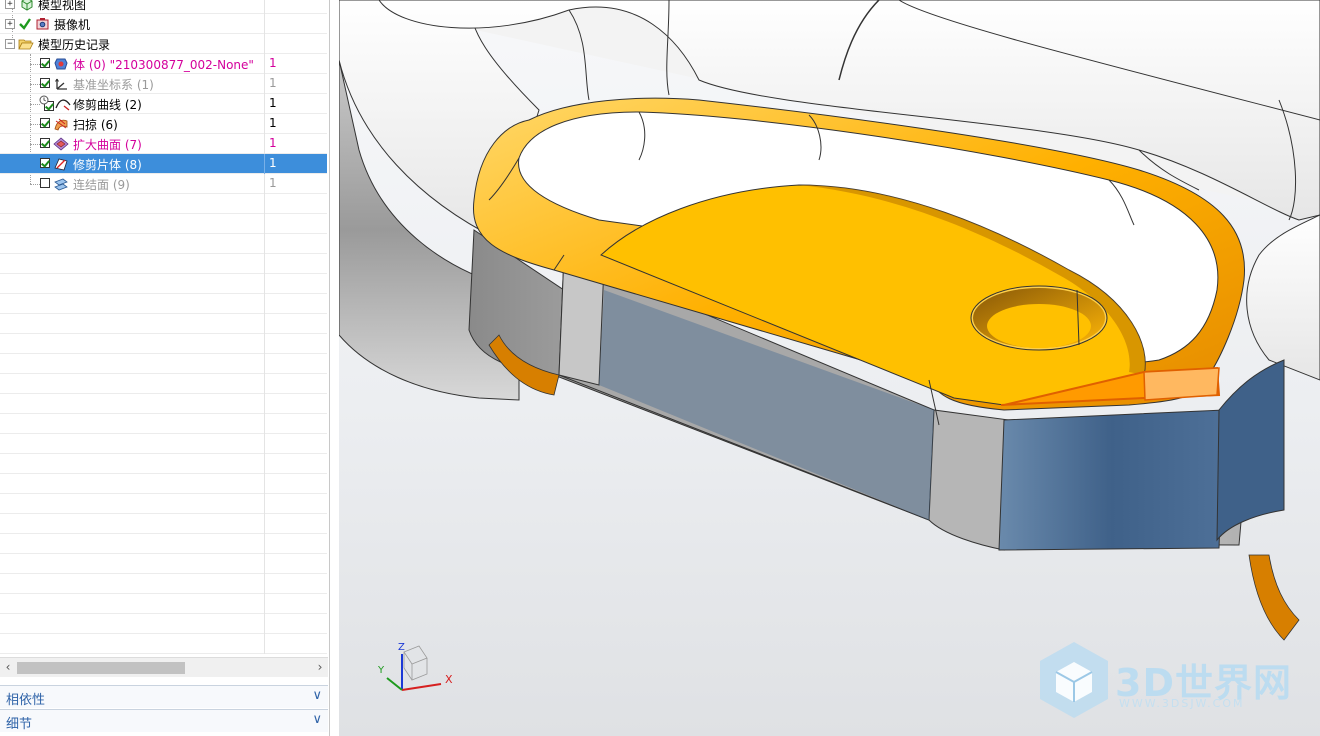 The width and height of the screenshot is (1320, 736). I want to click on panel-title: 相依性, so click(26, 700).